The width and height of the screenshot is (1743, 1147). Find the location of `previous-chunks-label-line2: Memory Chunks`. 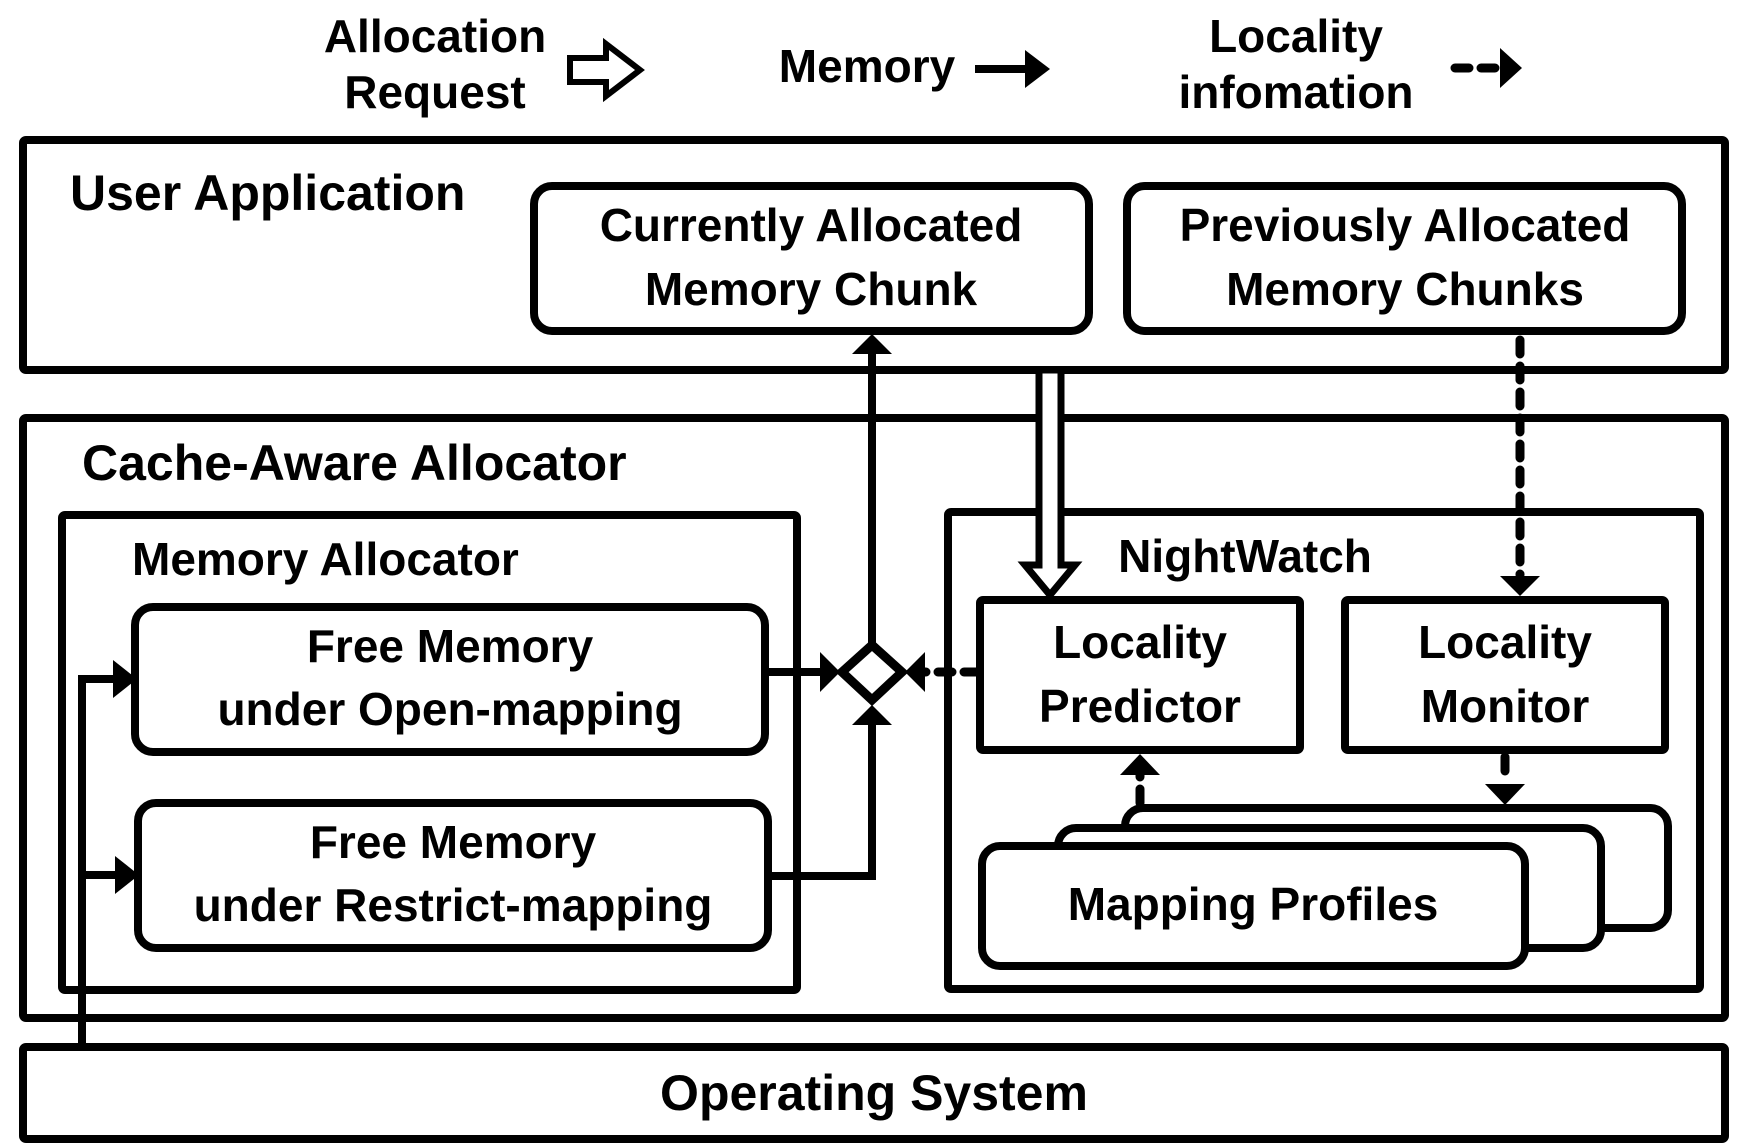

previous-chunks-label-line2: Memory Chunks is located at coordinates (1405, 289).